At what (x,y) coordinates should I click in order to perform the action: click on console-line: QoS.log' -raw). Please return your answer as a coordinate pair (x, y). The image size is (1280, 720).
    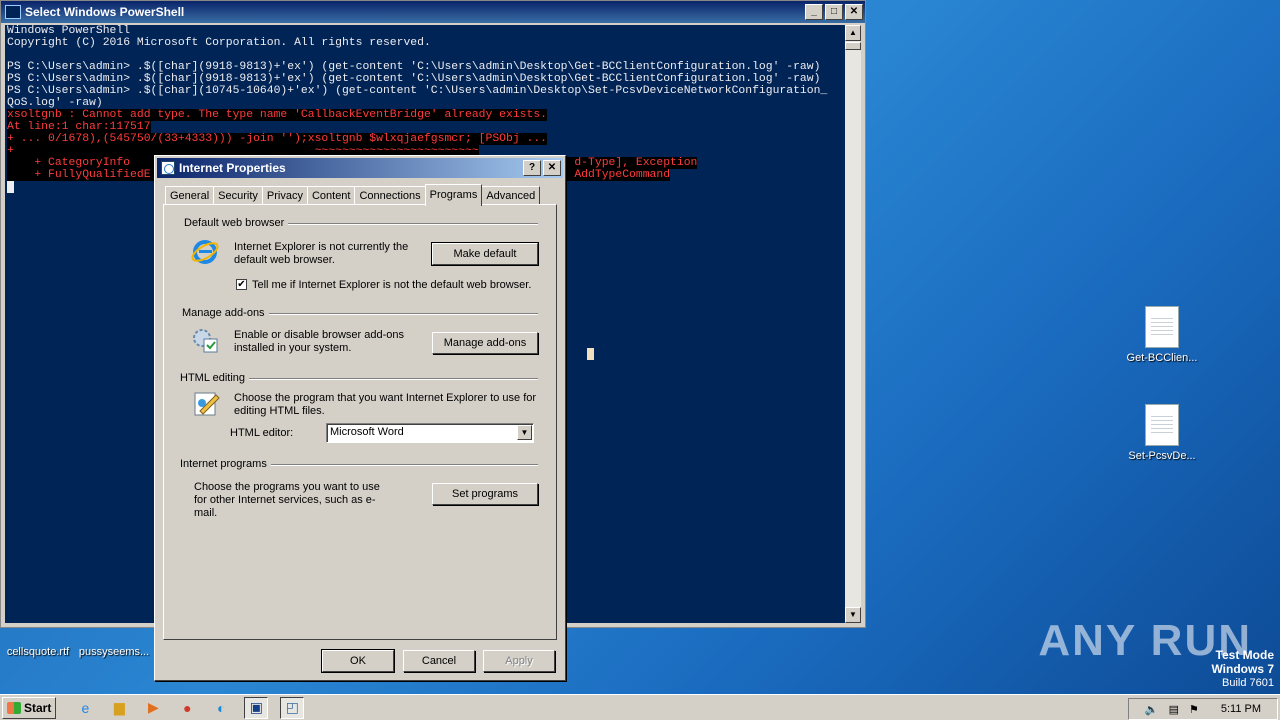
    Looking at the image, I should click on (55, 103).